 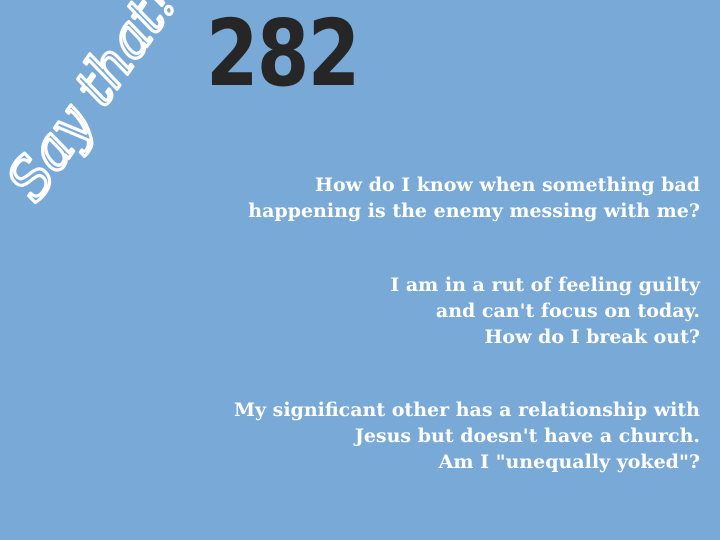 I want to click on question-2-line-2: and can't focus on today., so click(x=567, y=311).